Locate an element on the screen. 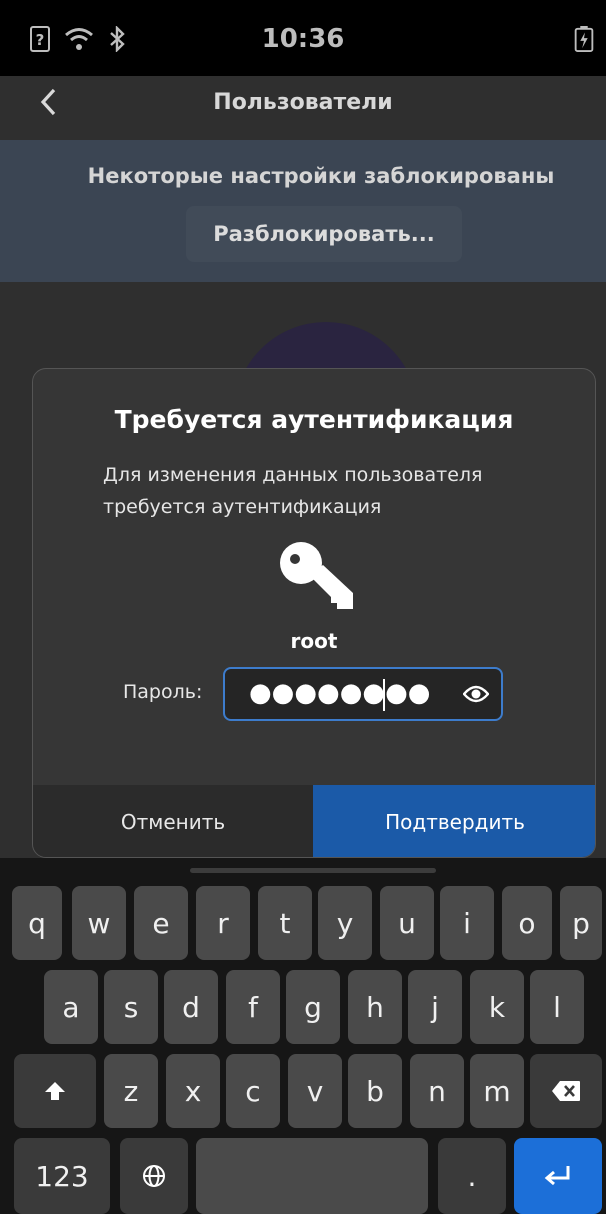  globe-icon is located at coordinates (154, 1176).